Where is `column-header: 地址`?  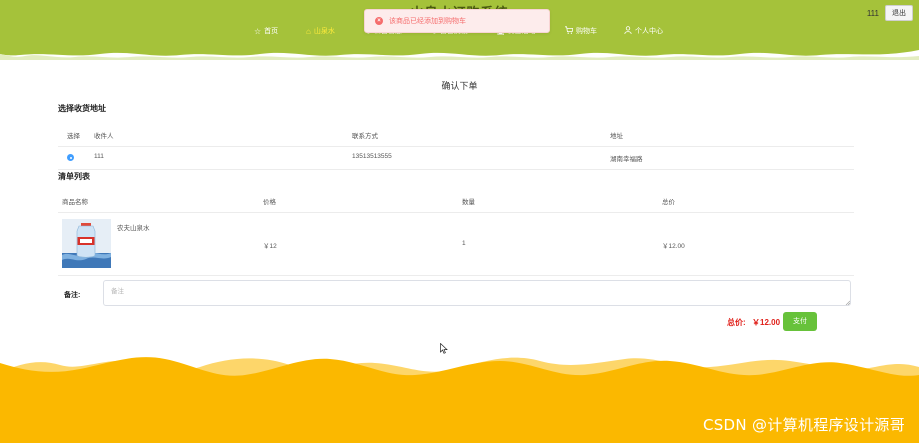 column-header: 地址 is located at coordinates (616, 136).